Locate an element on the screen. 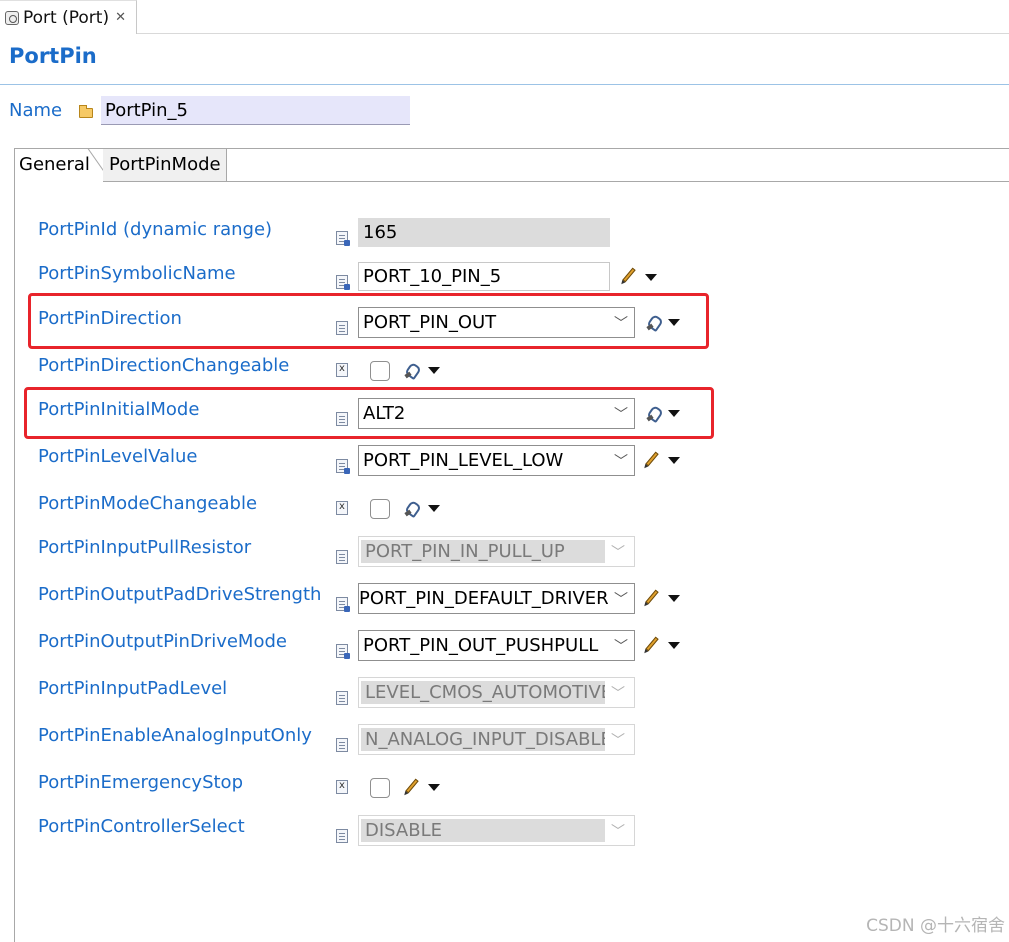  port-module-icon is located at coordinates (12, 17).